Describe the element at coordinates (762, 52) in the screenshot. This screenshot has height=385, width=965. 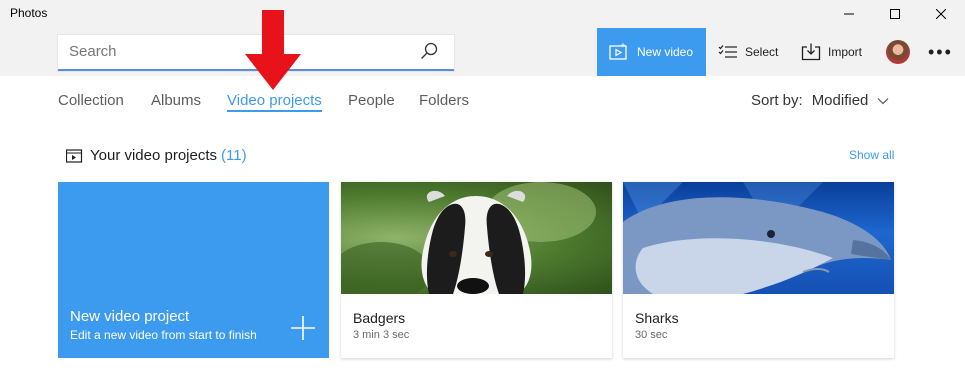
I see `select-label: Select` at that location.